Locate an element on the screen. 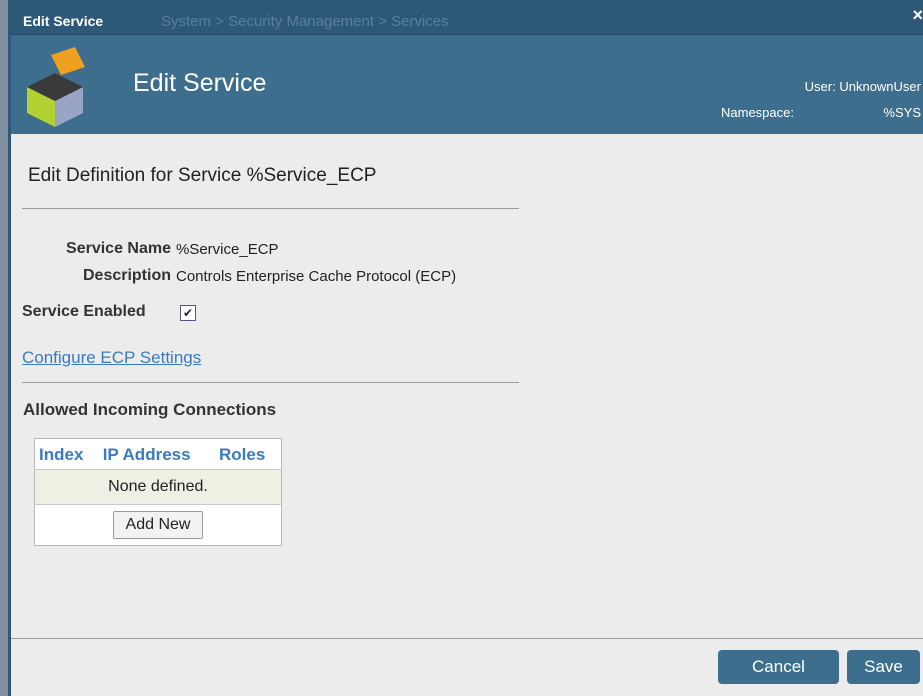 The width and height of the screenshot is (923, 696). table-row: None defined. is located at coordinates (158, 487).